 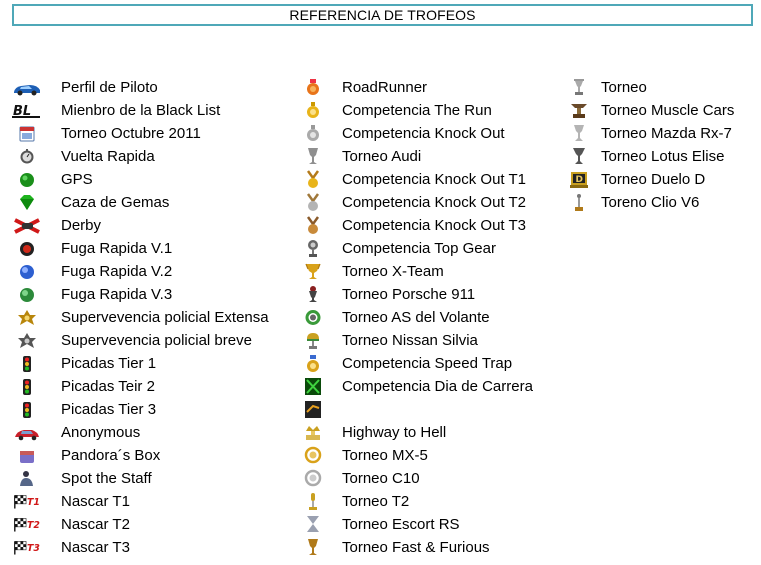 I want to click on red-car-icon, so click(x=27, y=432).